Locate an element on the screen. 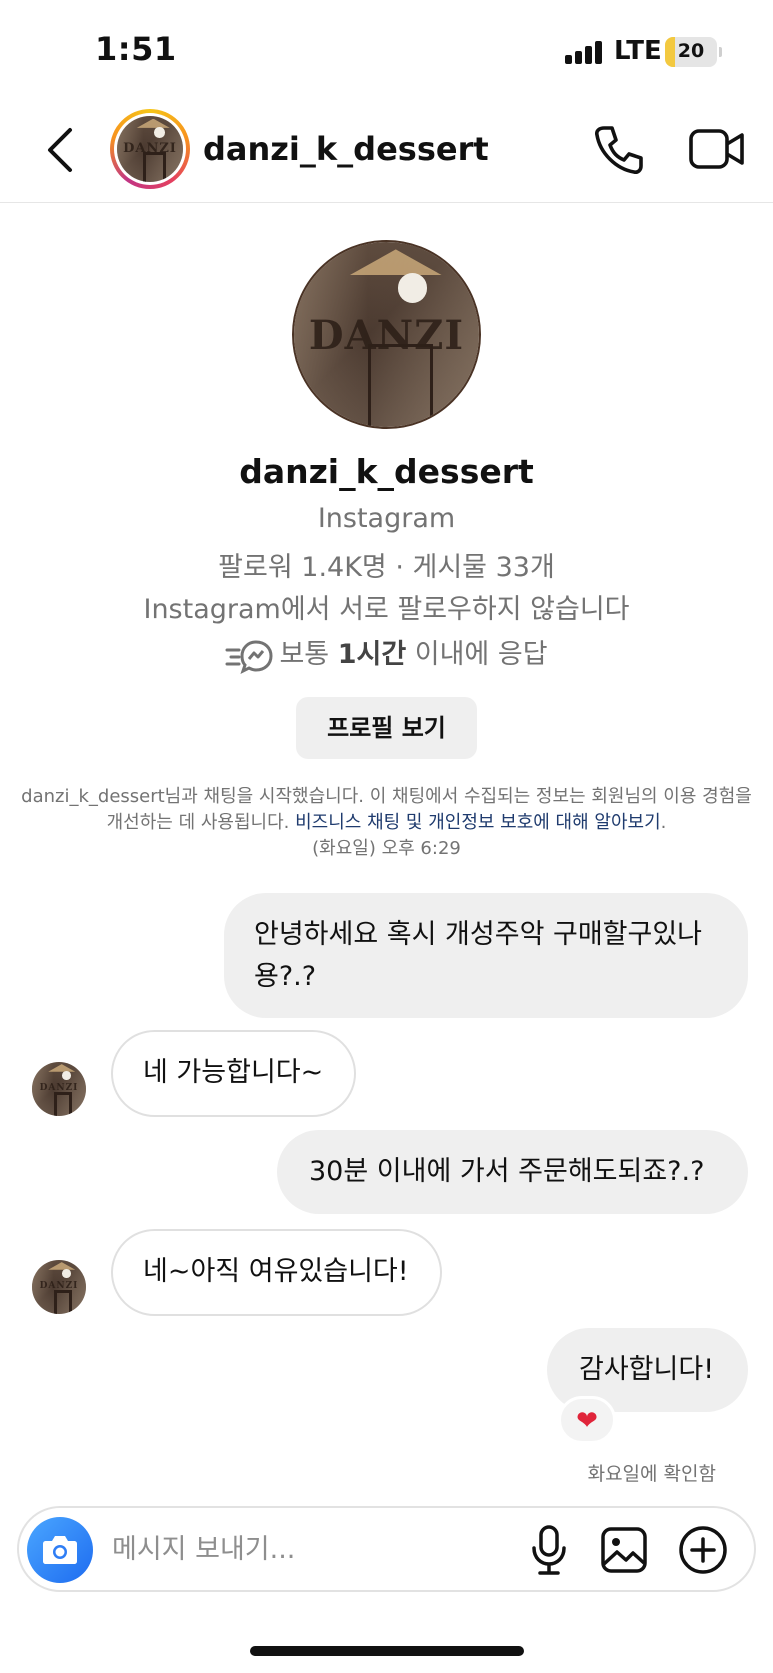 The height and width of the screenshot is (1673, 773). phone-icon is located at coordinates (619, 150).